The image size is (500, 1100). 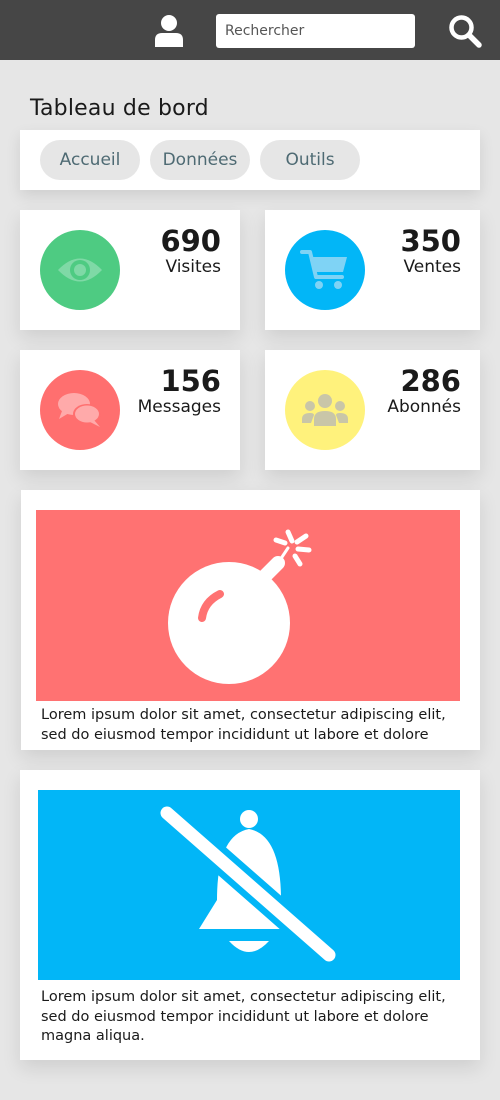 What do you see at coordinates (315, 31) in the screenshot?
I see `search-input` at bounding box center [315, 31].